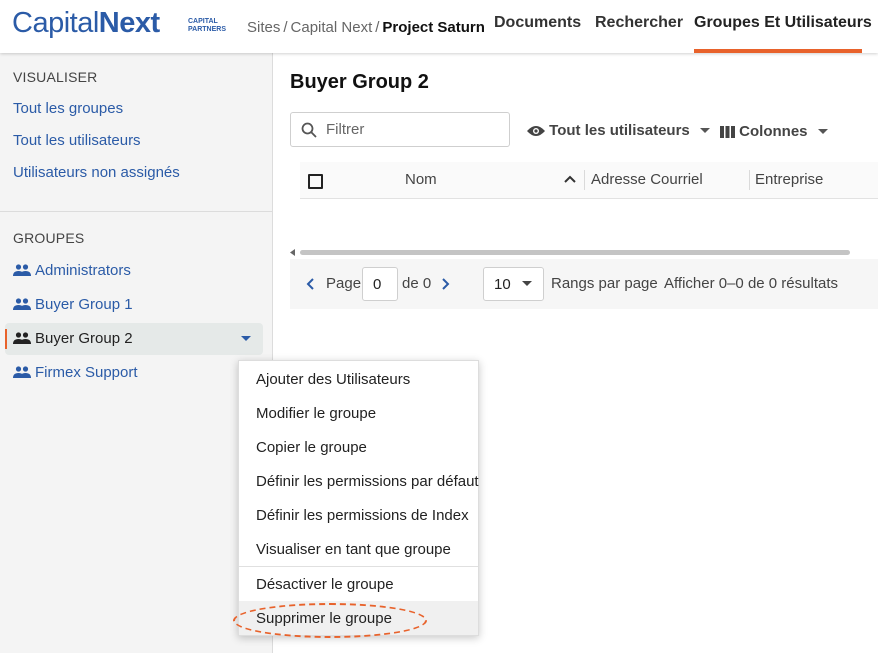 The image size is (878, 653). Describe the element at coordinates (727, 132) in the screenshot. I see `columns-icon` at that location.